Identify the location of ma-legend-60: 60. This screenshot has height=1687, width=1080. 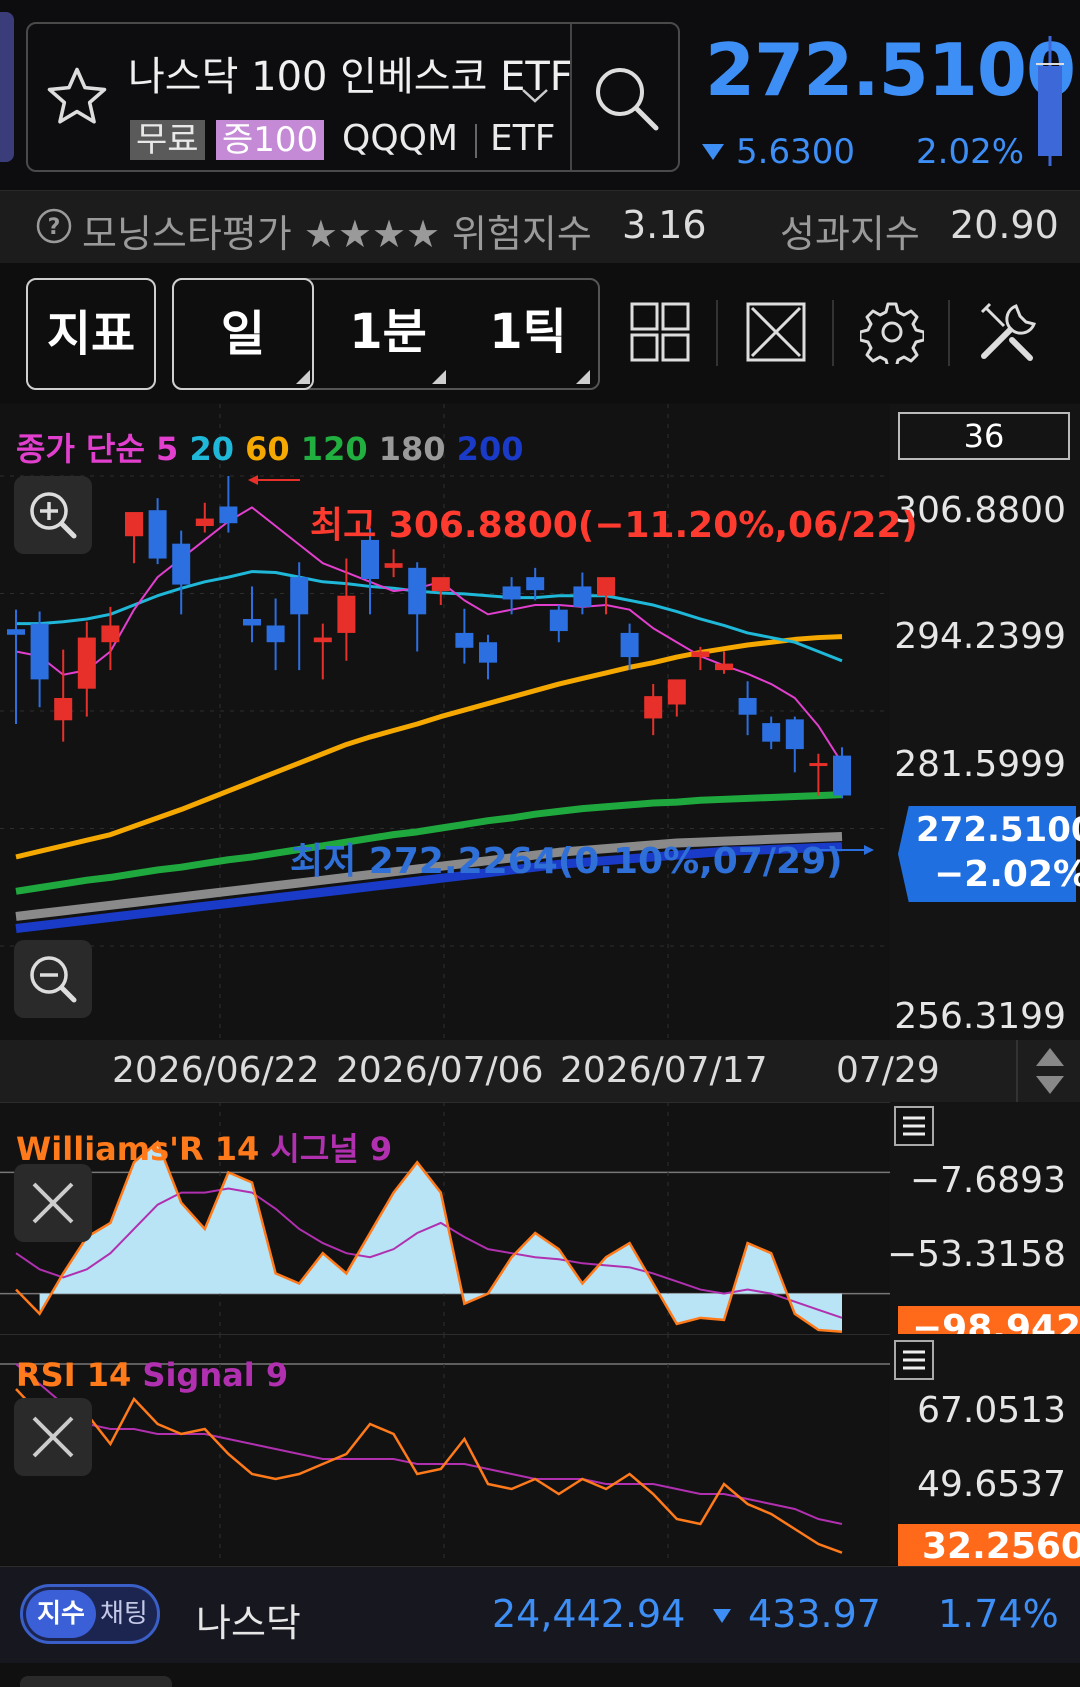
(267, 449).